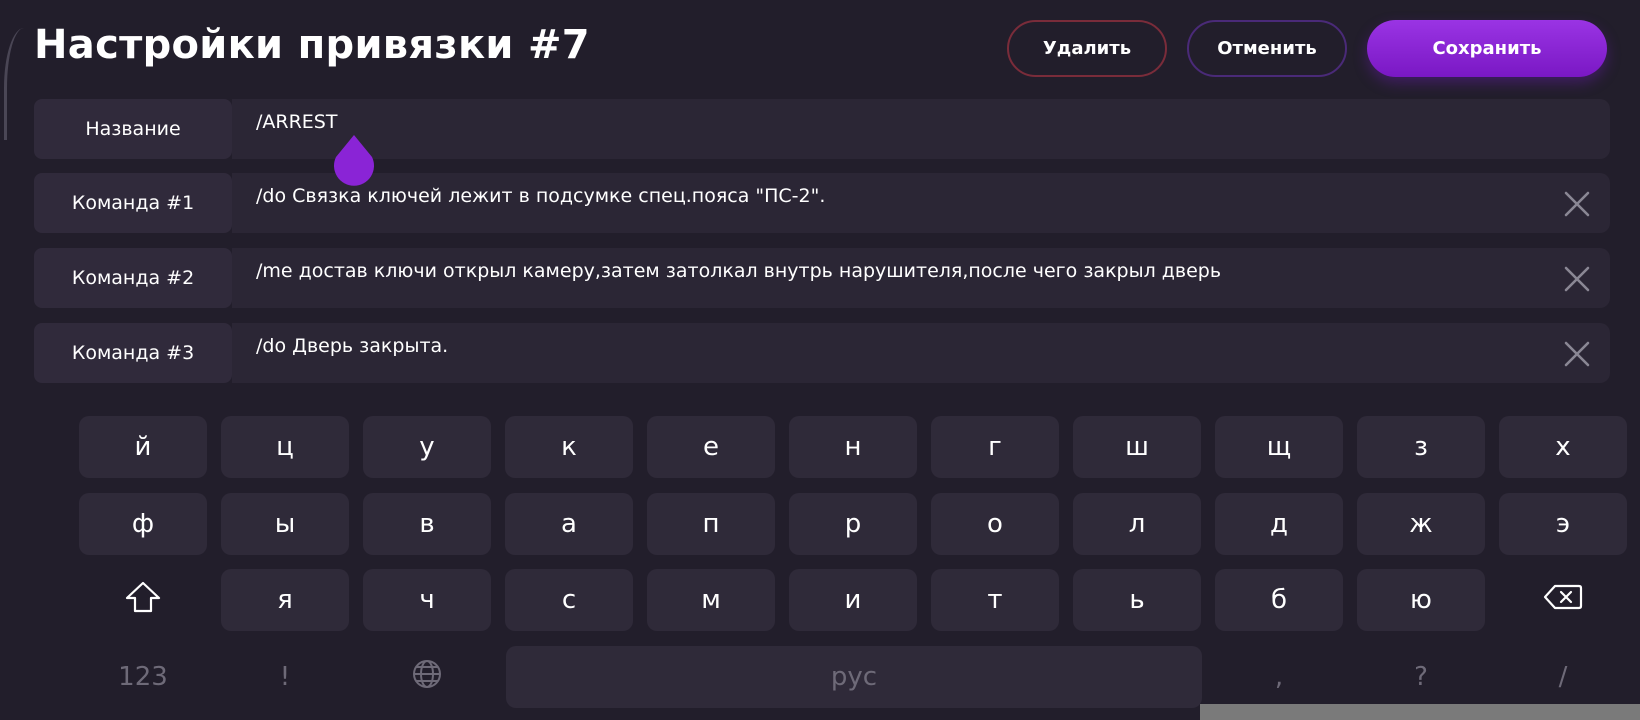 Image resolution: width=1640 pixels, height=720 pixels. I want to click on question-key: ?, so click(1421, 677).